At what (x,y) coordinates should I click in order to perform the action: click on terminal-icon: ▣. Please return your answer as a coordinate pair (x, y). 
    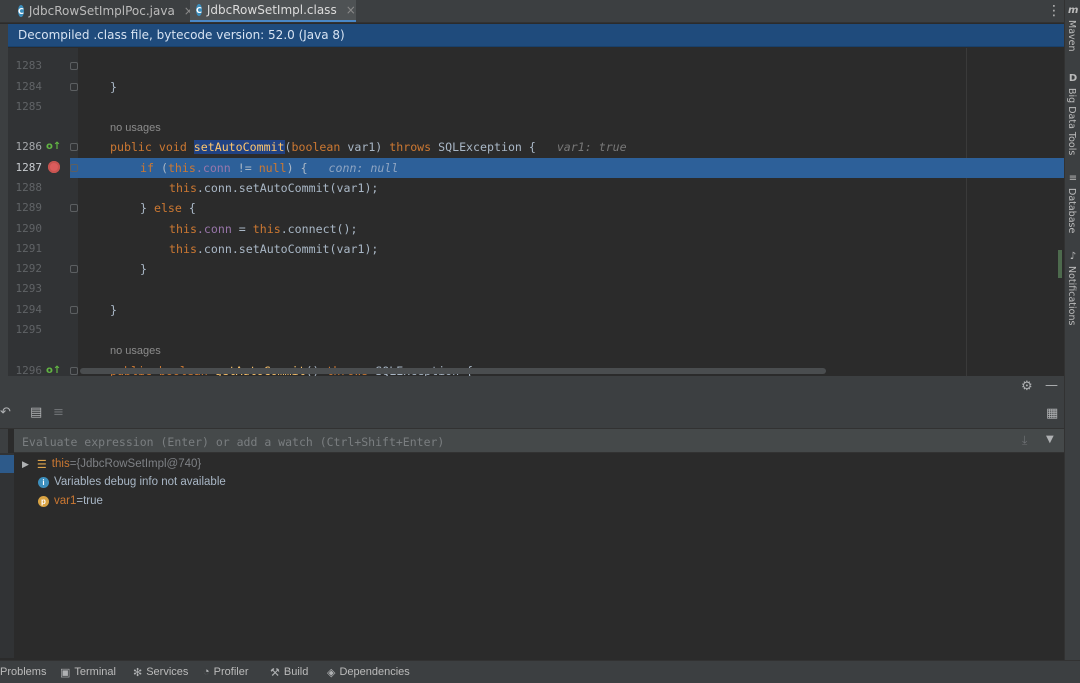
    Looking at the image, I should click on (65, 672).